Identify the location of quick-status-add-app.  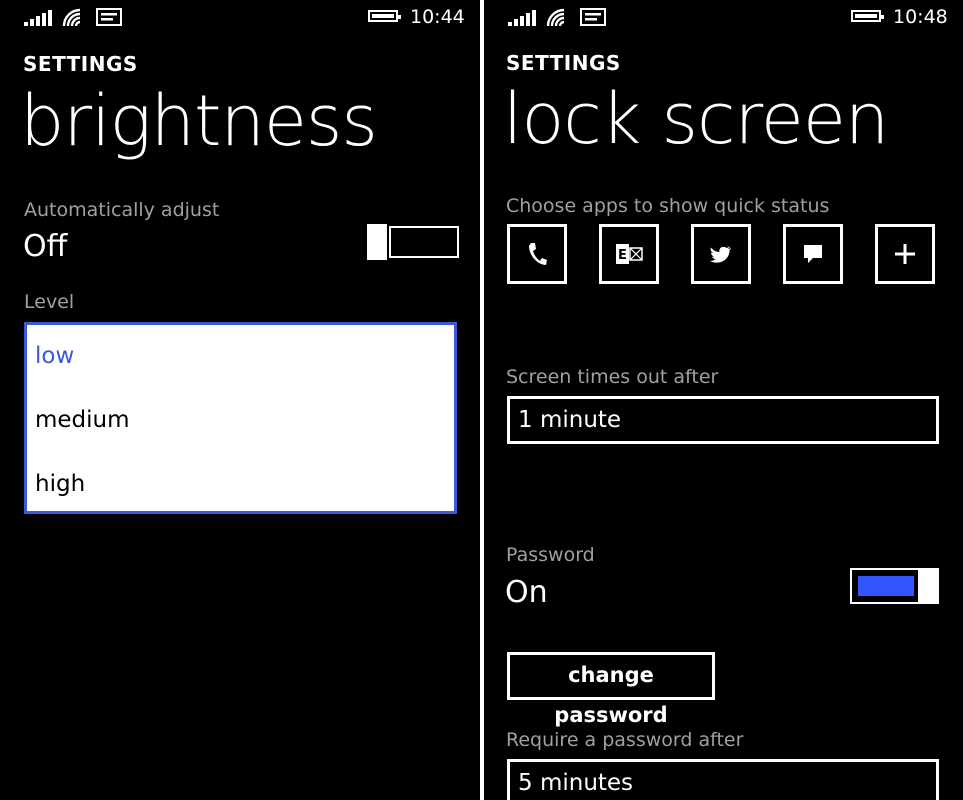
(905, 254).